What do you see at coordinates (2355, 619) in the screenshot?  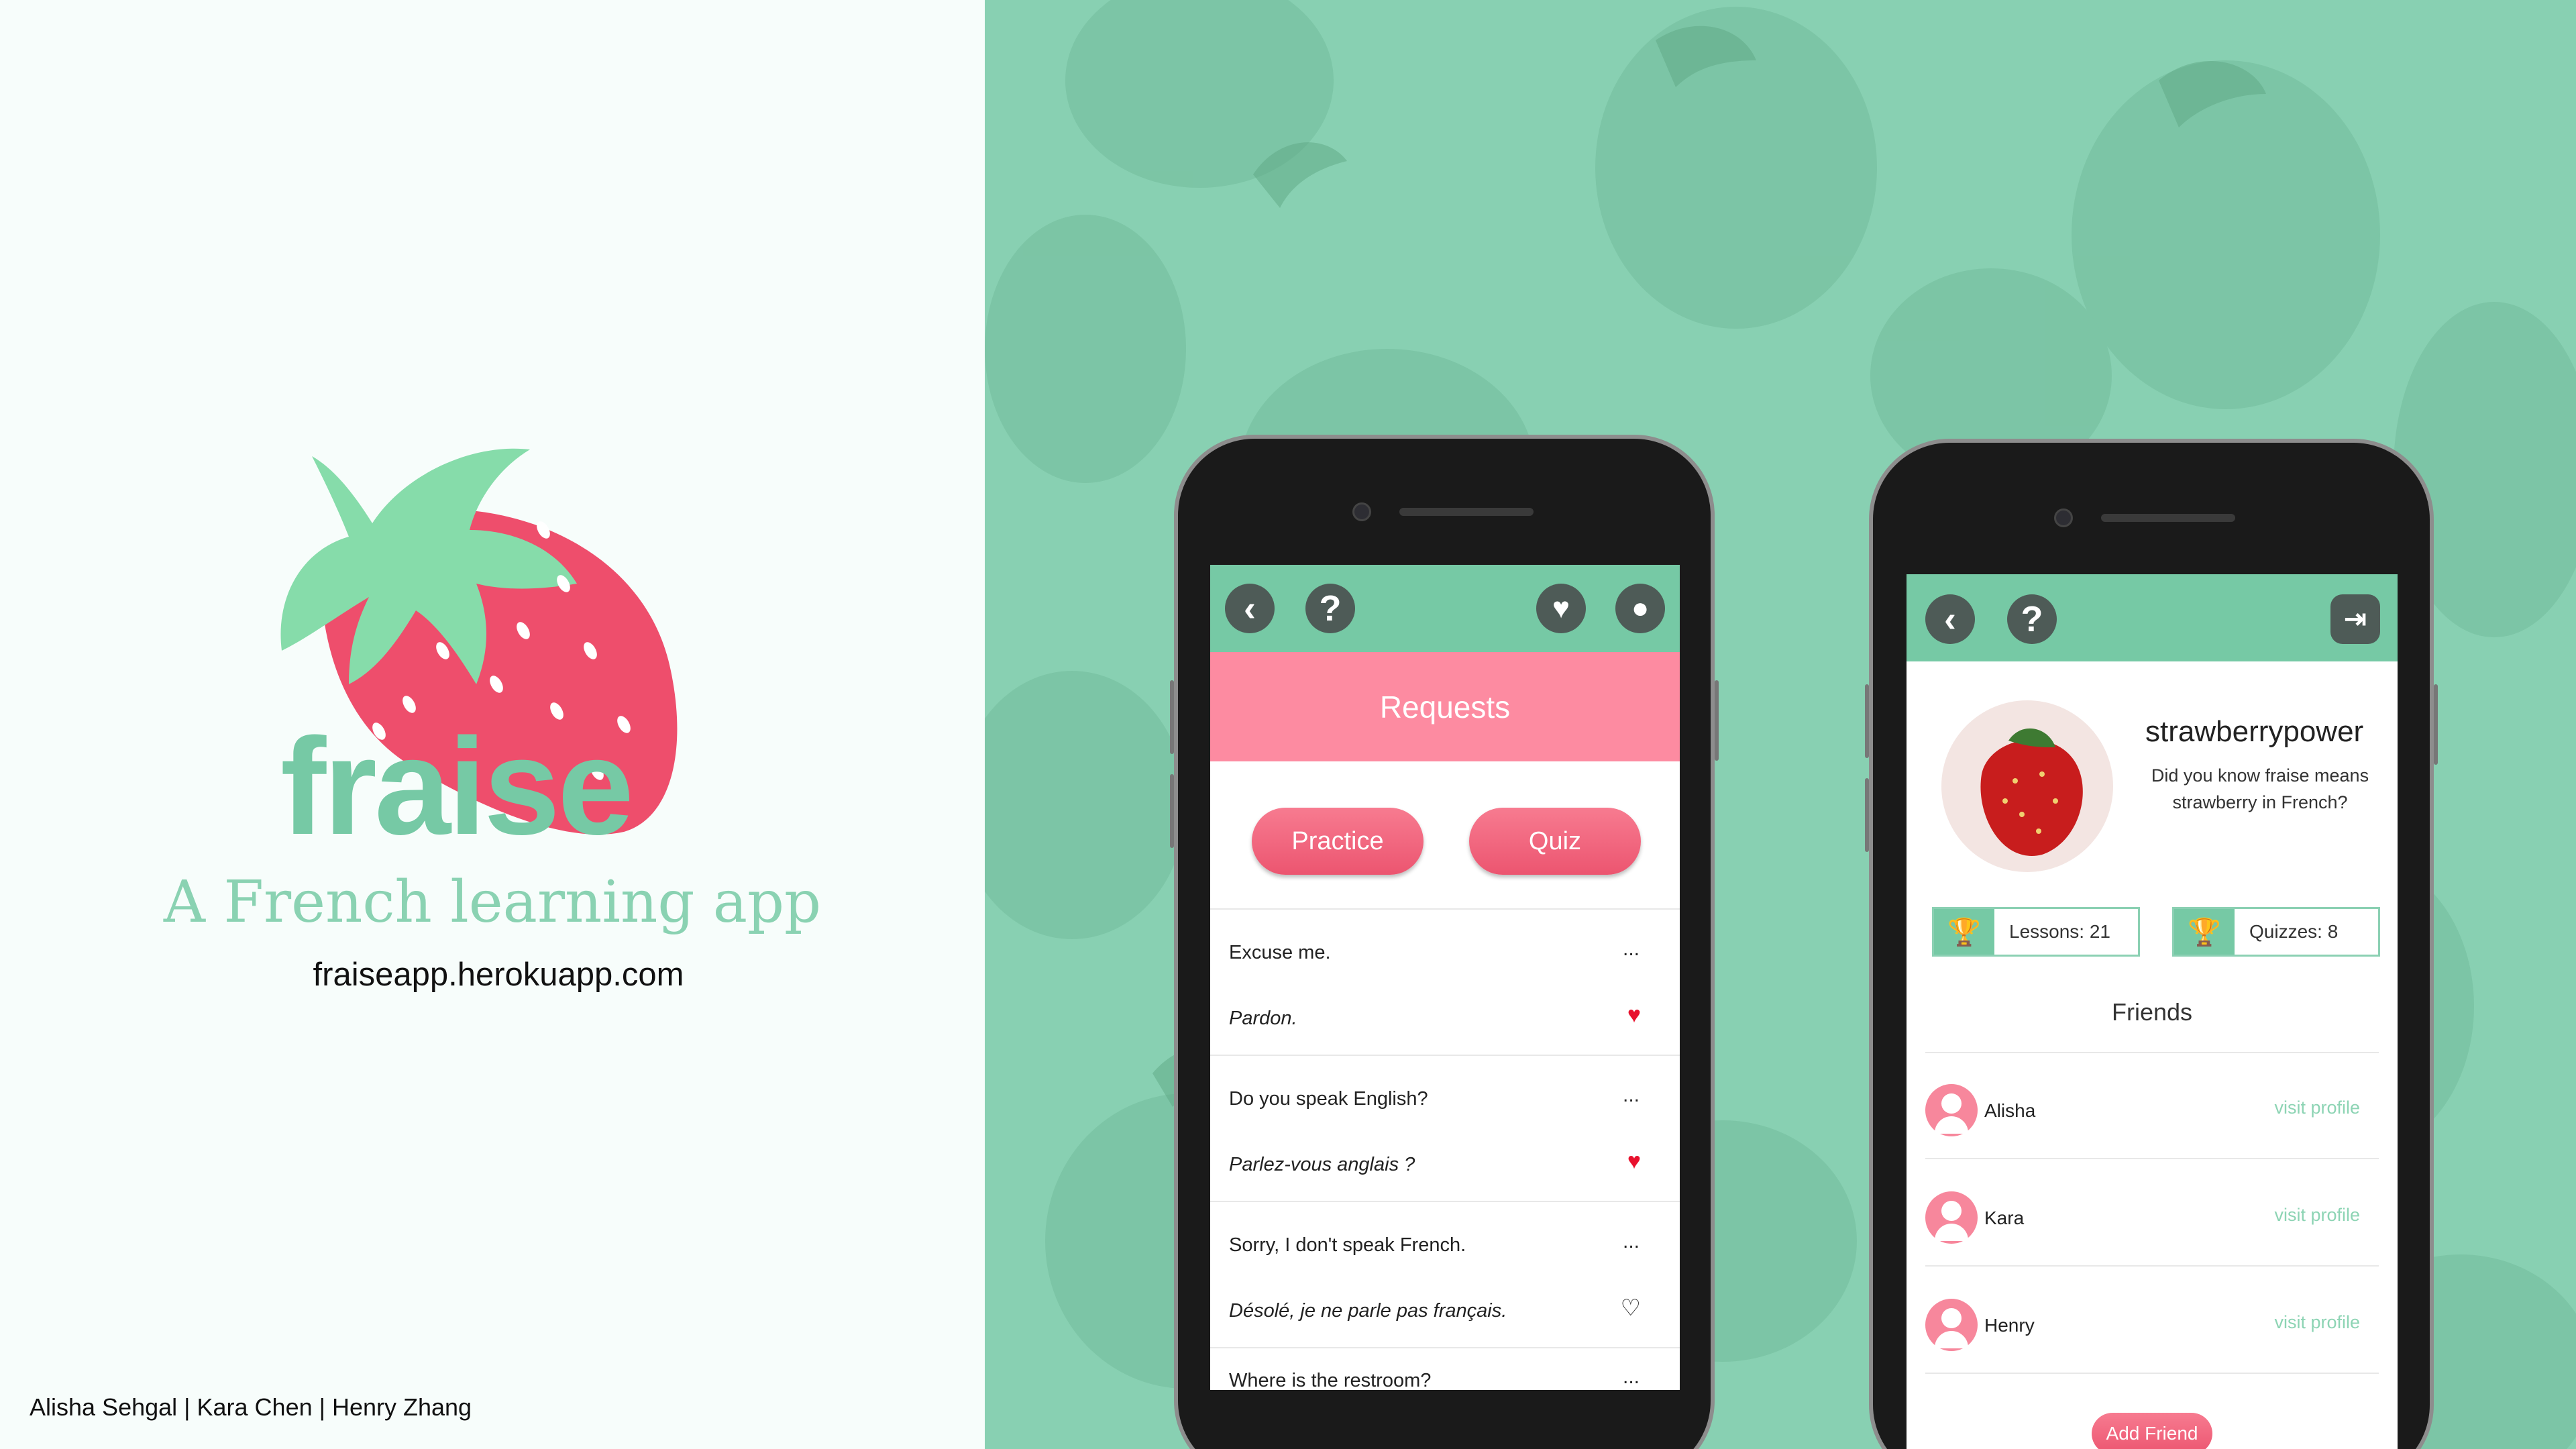 I see `logout-icon: ⇥` at bounding box center [2355, 619].